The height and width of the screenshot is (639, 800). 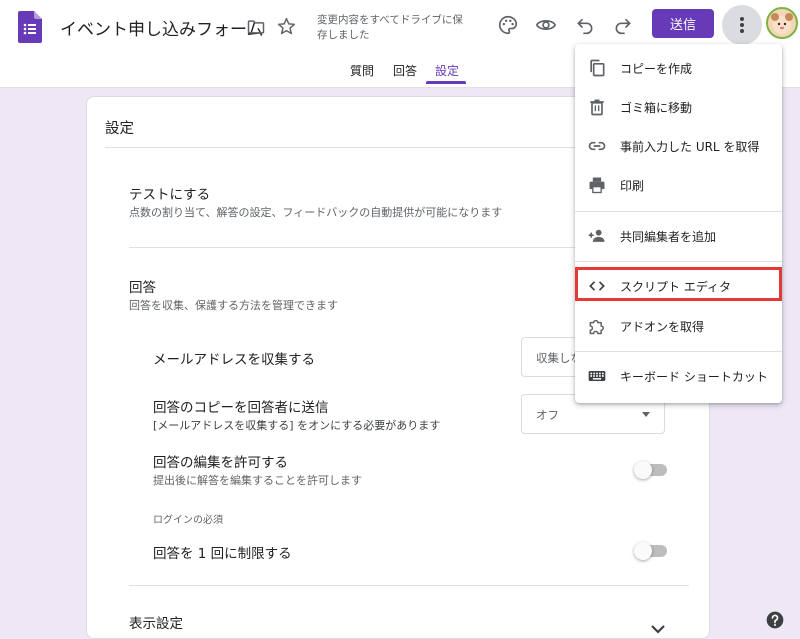 I want to click on menu-item-label: 印刷, so click(x=632, y=186).